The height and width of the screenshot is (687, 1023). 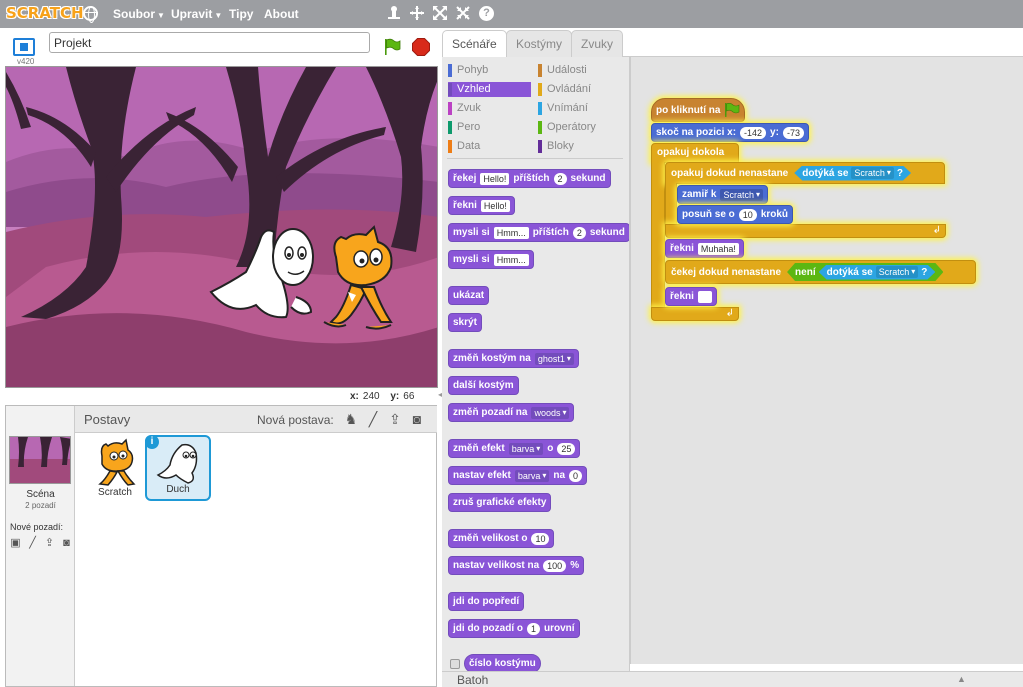 I want to click on block-say-for-secs: řekej Hello! příštích 2 sekund, so click(x=529, y=178).